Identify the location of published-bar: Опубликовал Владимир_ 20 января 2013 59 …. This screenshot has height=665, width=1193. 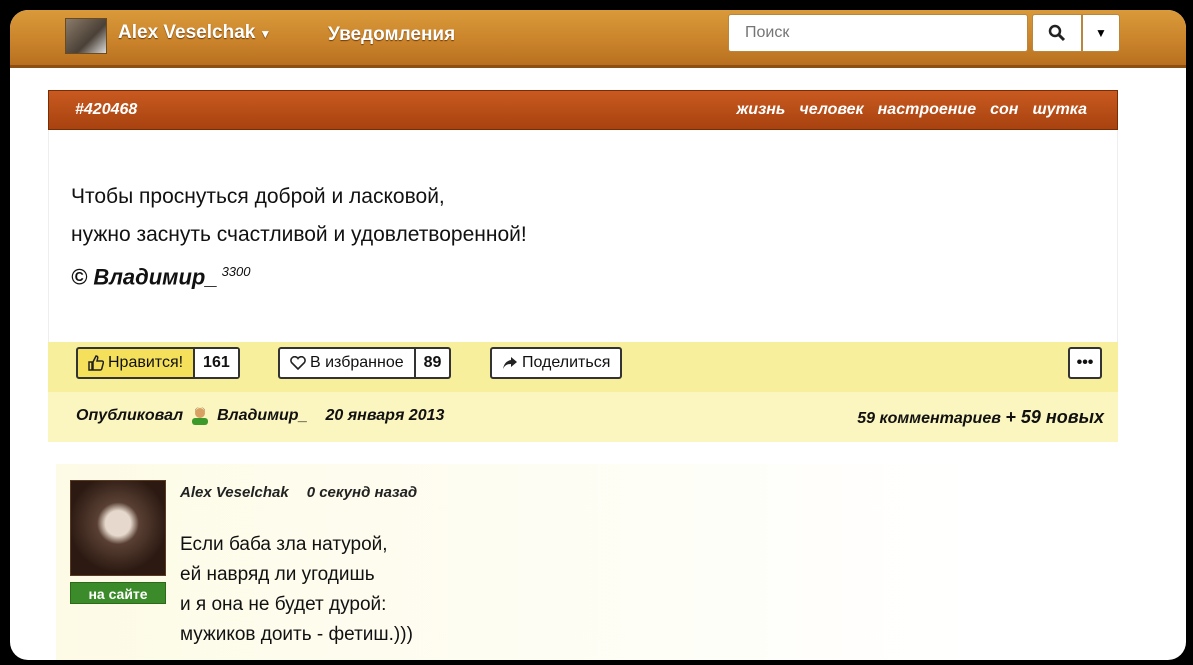
(583, 417).